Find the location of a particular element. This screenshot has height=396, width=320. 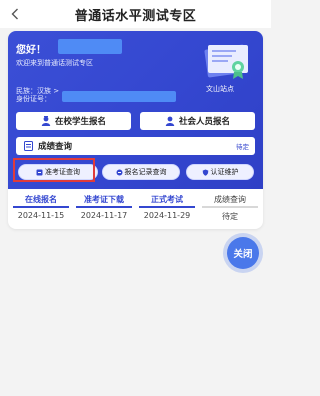

step-date: 2024-11-29 is located at coordinates (167, 215).